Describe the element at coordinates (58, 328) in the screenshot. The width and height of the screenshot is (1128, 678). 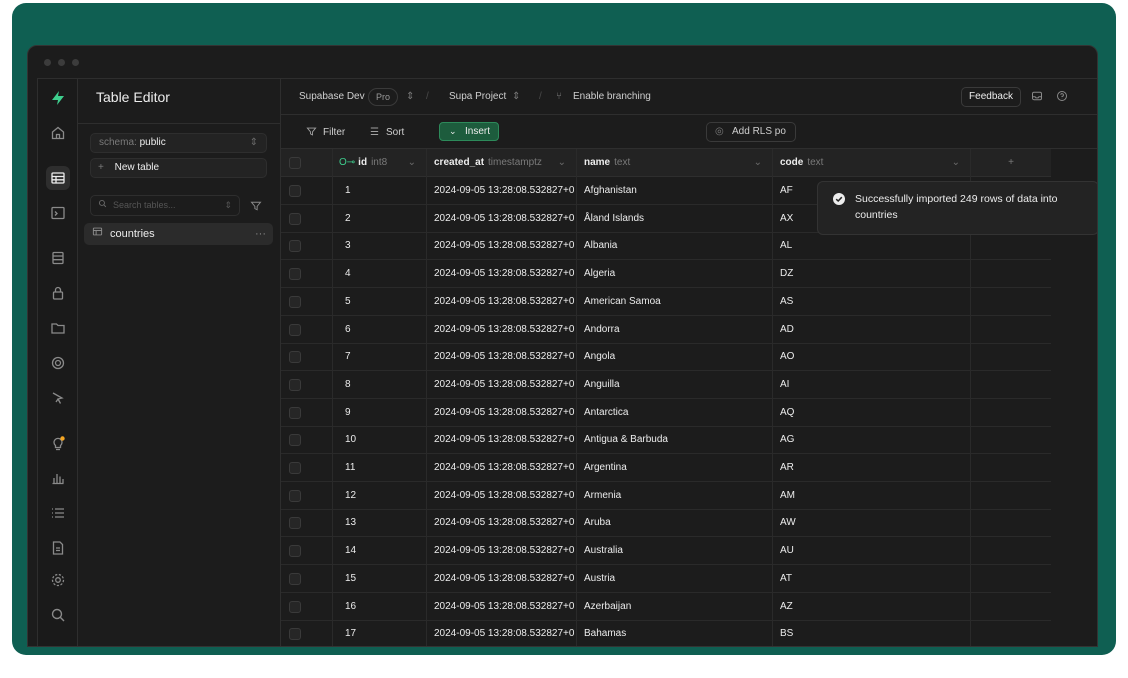
I see `storage-icon` at that location.